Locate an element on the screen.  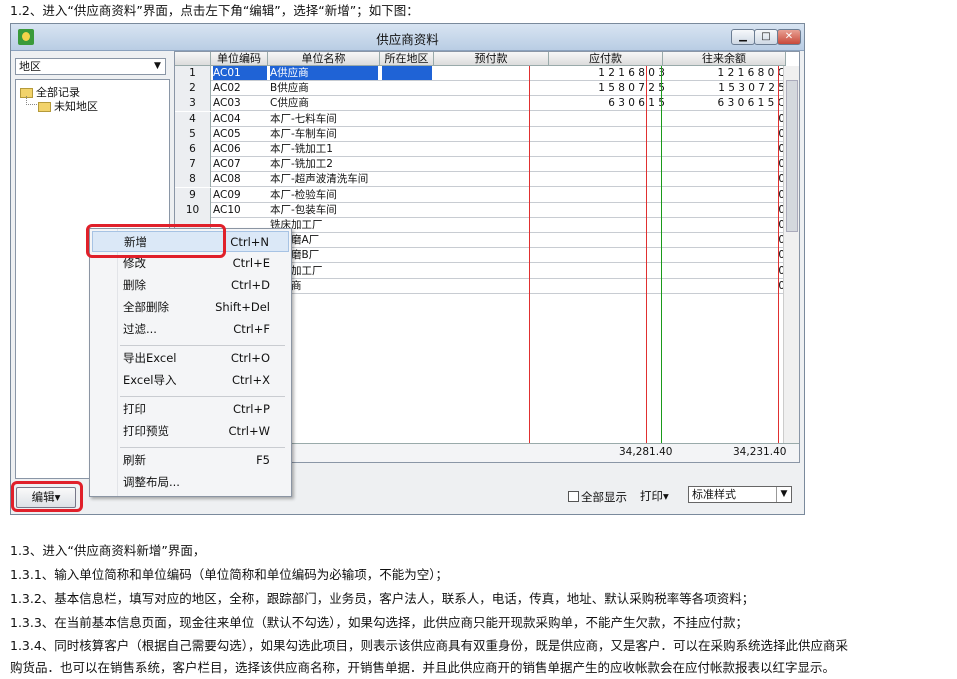
cell-code: AC05 is located at coordinates (240, 134).